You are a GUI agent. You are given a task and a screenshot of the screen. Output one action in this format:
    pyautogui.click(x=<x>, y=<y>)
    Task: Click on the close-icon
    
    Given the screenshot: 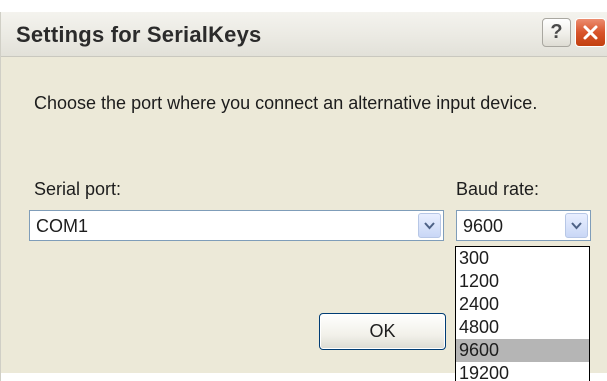 What is the action you would take?
    pyautogui.click(x=590, y=32)
    